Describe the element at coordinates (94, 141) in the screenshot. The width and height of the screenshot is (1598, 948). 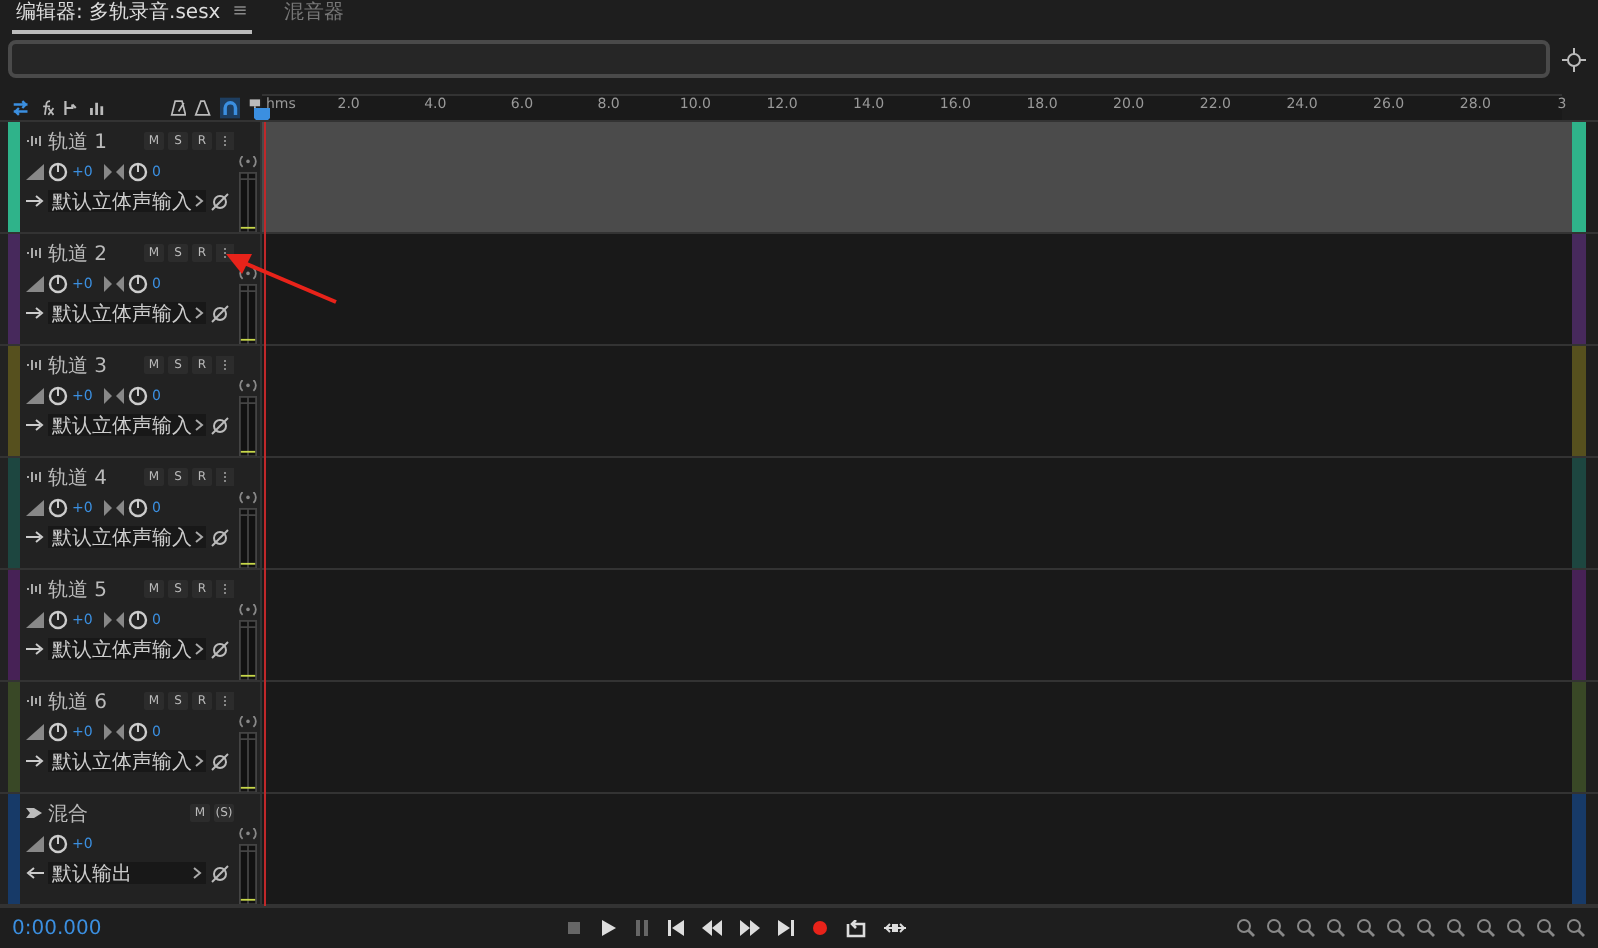
I see `track-name: 轨道 1` at that location.